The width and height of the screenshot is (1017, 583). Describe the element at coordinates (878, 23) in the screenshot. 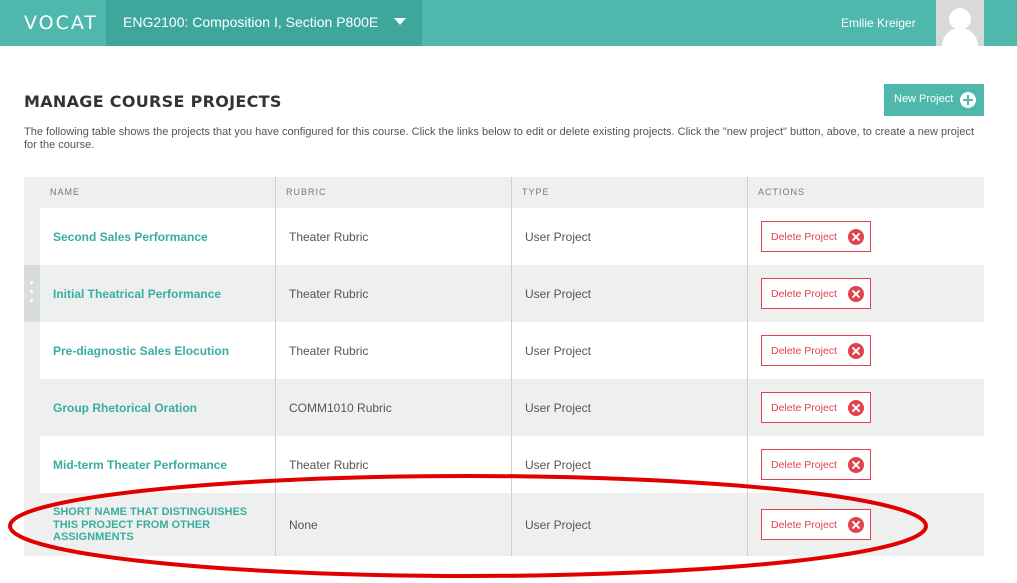

I see `user-name: Emilie Kreiger` at that location.